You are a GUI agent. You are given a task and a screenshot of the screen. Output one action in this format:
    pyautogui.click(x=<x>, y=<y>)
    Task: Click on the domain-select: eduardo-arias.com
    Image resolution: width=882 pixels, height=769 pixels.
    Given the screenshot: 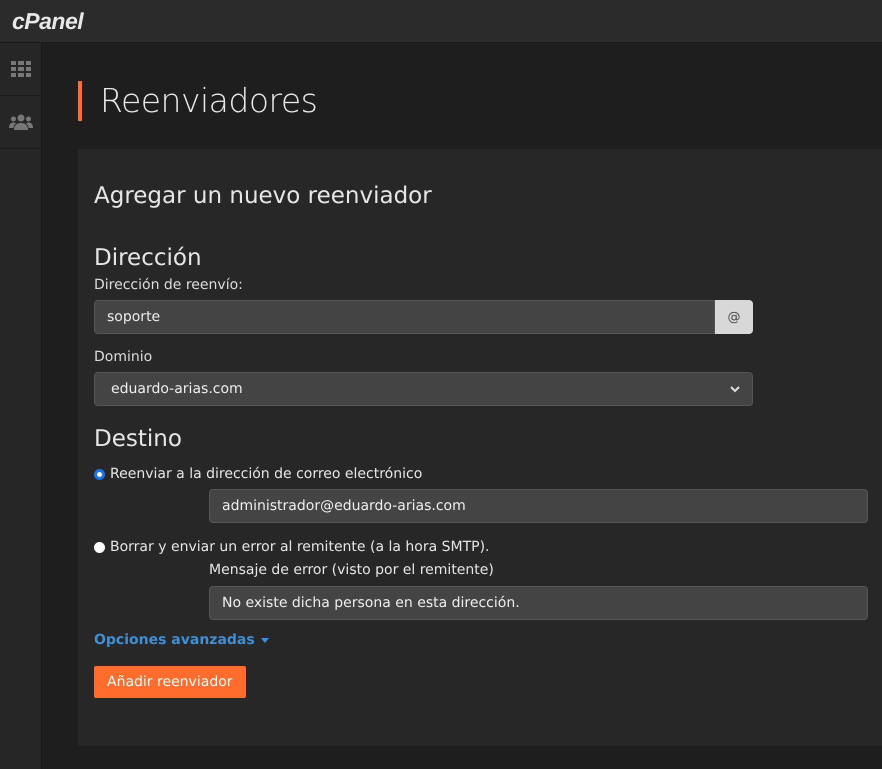 What is the action you would take?
    pyautogui.click(x=423, y=389)
    